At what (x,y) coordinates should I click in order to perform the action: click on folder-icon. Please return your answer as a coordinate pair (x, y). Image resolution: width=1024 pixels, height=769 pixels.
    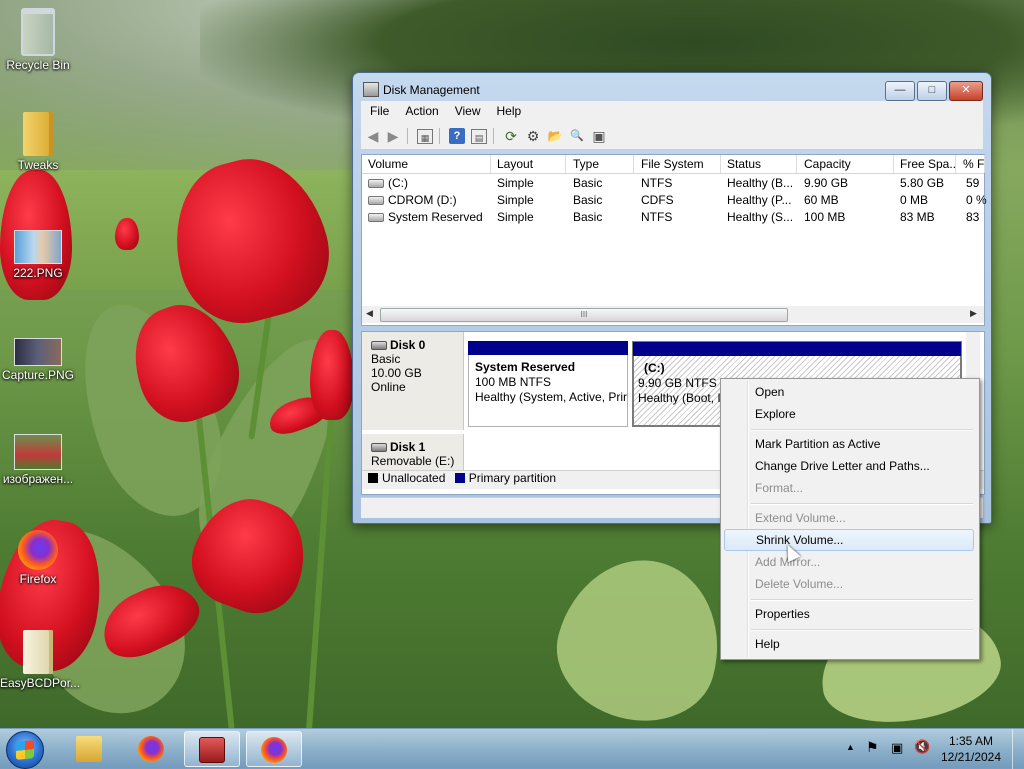
    Looking at the image, I should click on (89, 749).